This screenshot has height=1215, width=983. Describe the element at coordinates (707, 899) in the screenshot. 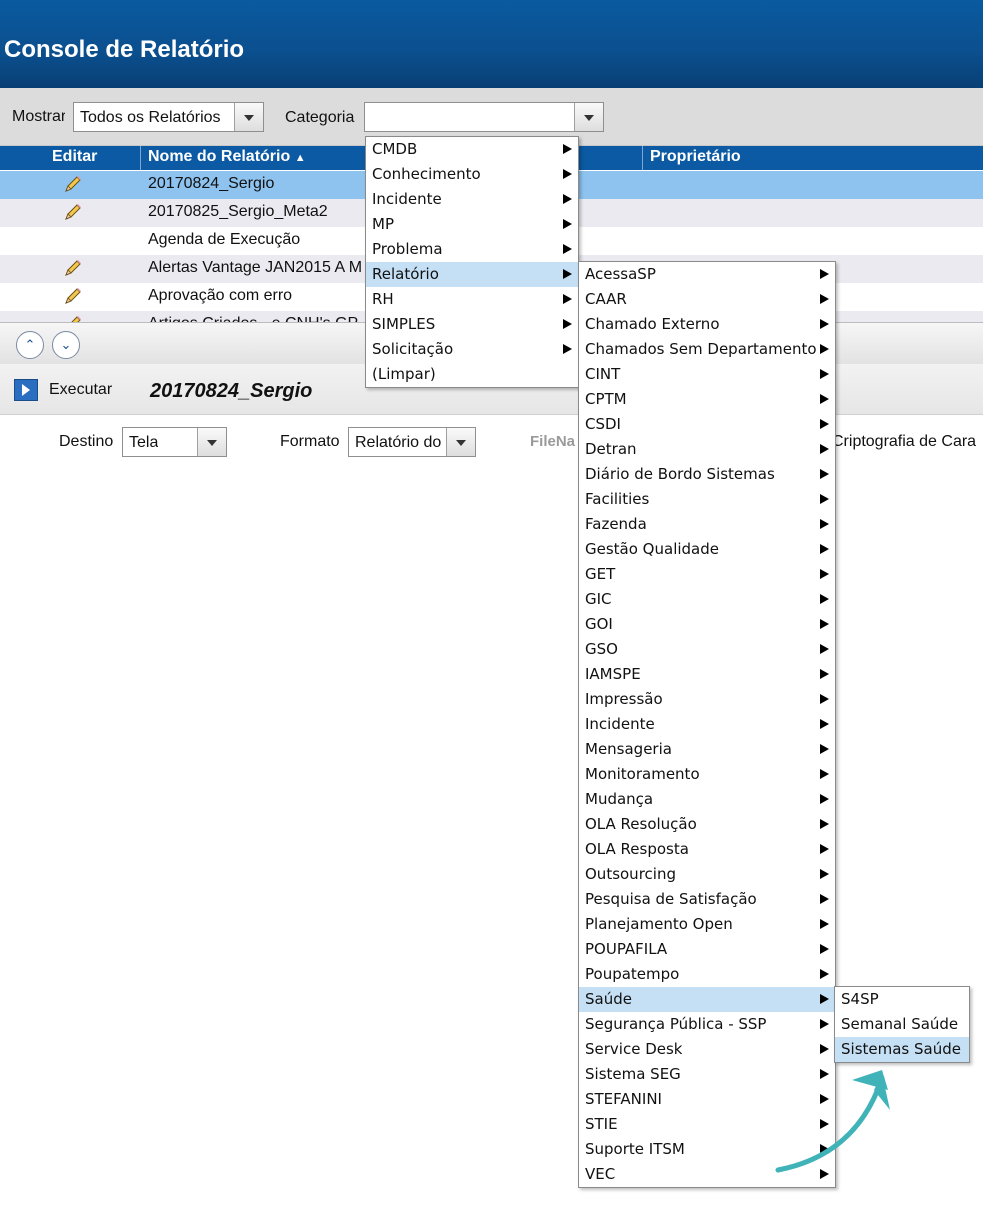

I see `report-submenu-item: Pesquisa de Satisfação` at that location.